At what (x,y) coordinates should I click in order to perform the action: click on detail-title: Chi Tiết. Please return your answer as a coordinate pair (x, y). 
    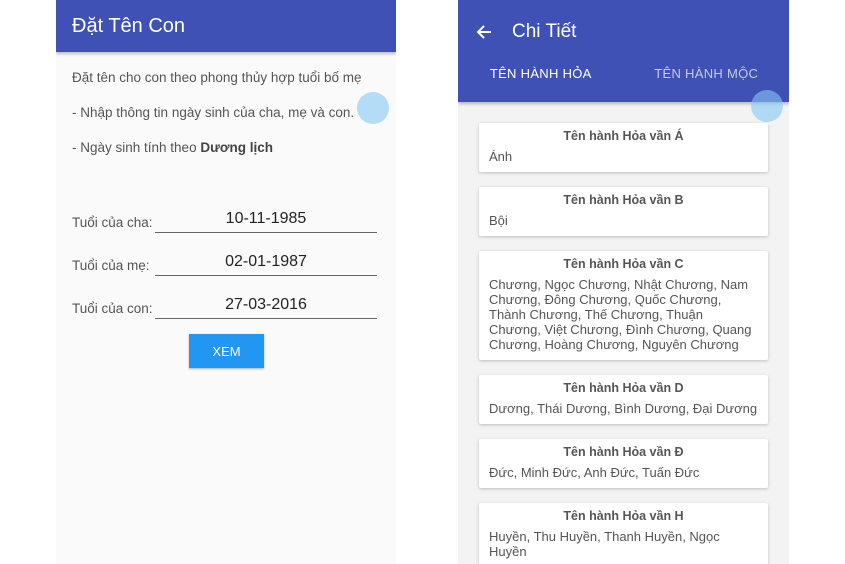
    Looking at the image, I should click on (544, 31).